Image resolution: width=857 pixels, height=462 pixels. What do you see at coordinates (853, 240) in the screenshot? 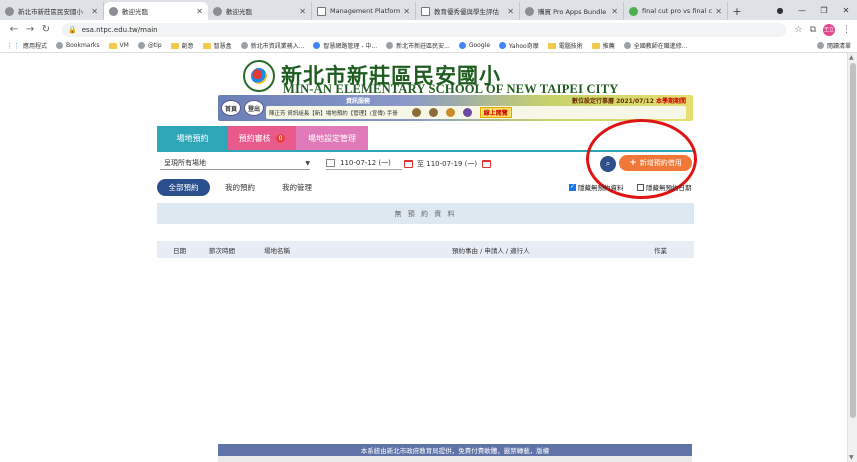
I see `scrollbar-thumb` at bounding box center [853, 240].